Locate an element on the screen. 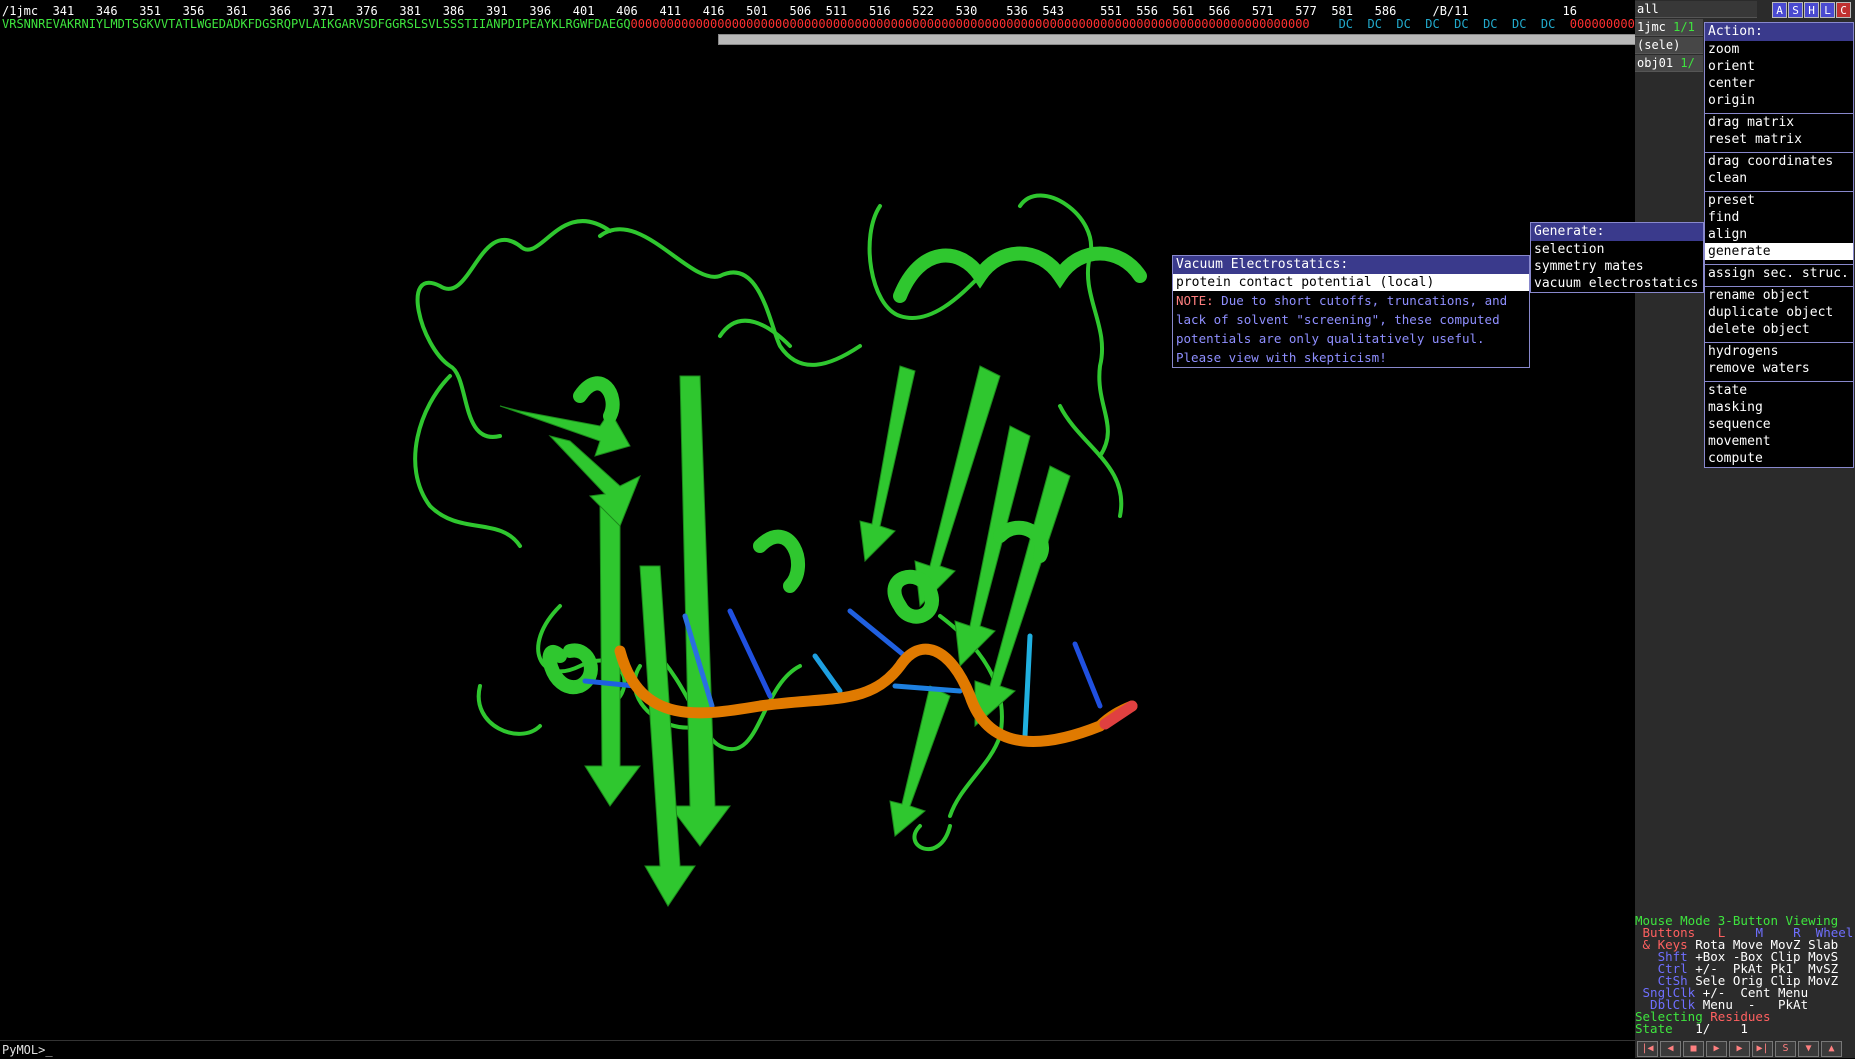 The height and width of the screenshot is (1059, 1855). menu-item-zoom: zoom is located at coordinates (1779, 49).